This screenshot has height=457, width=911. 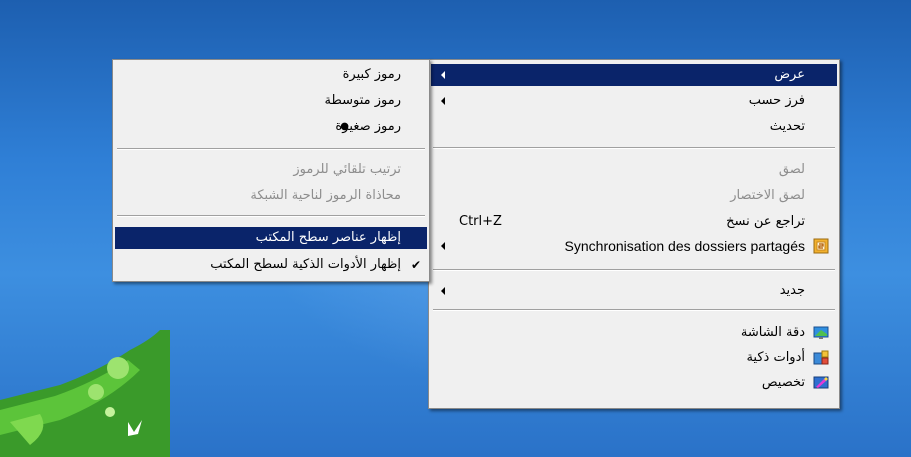 What do you see at coordinates (634, 358) in the screenshot?
I see `menu-item-gadgets: أدوات ذكية` at bounding box center [634, 358].